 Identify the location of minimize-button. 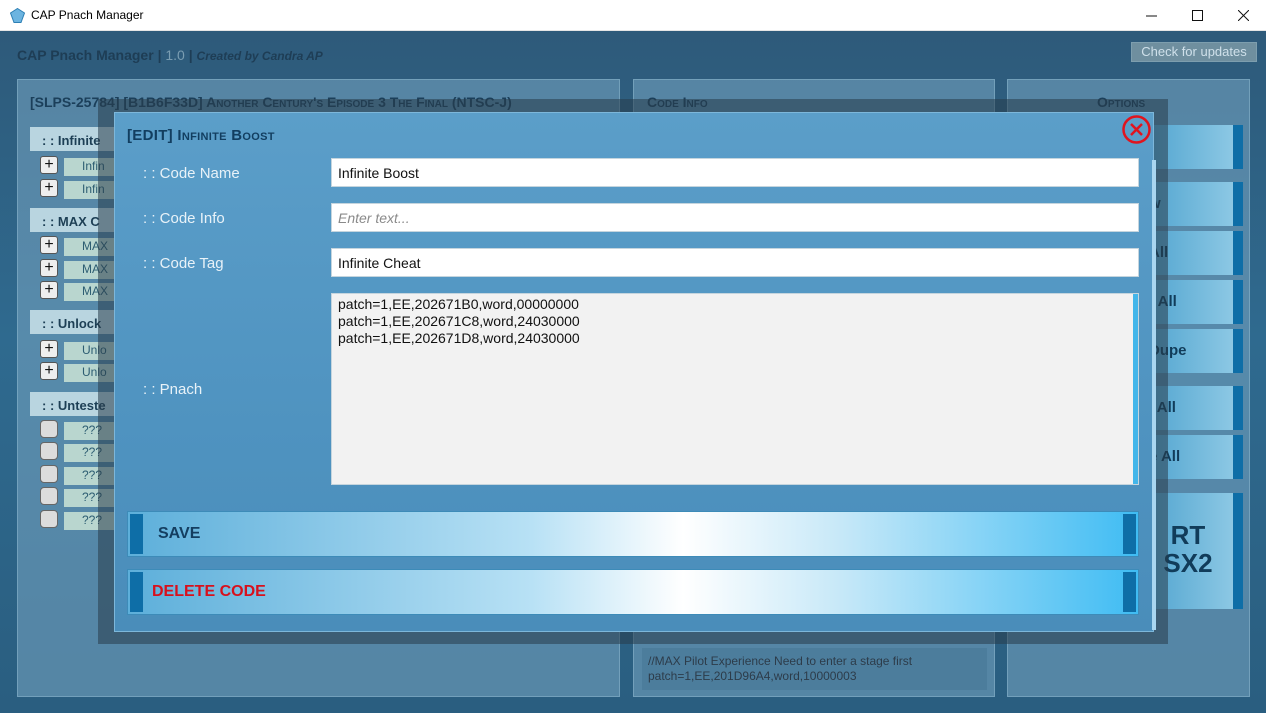
(1151, 15).